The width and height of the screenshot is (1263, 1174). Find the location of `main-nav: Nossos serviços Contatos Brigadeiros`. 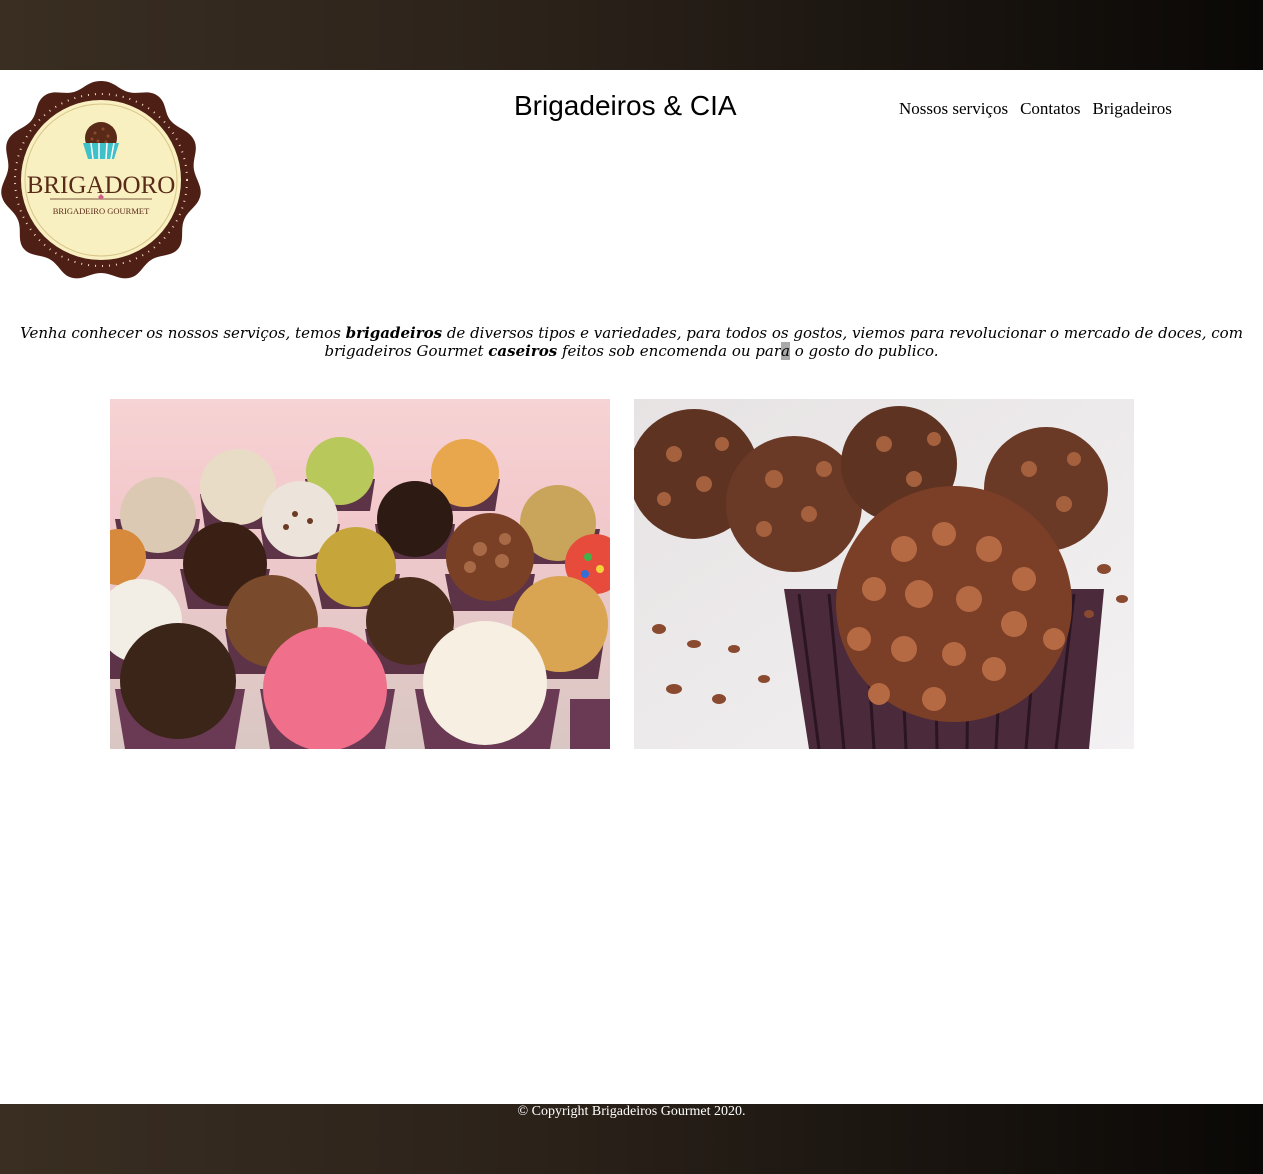

main-nav: Nossos serviços Contatos Brigadeiros is located at coordinates (1035, 109).